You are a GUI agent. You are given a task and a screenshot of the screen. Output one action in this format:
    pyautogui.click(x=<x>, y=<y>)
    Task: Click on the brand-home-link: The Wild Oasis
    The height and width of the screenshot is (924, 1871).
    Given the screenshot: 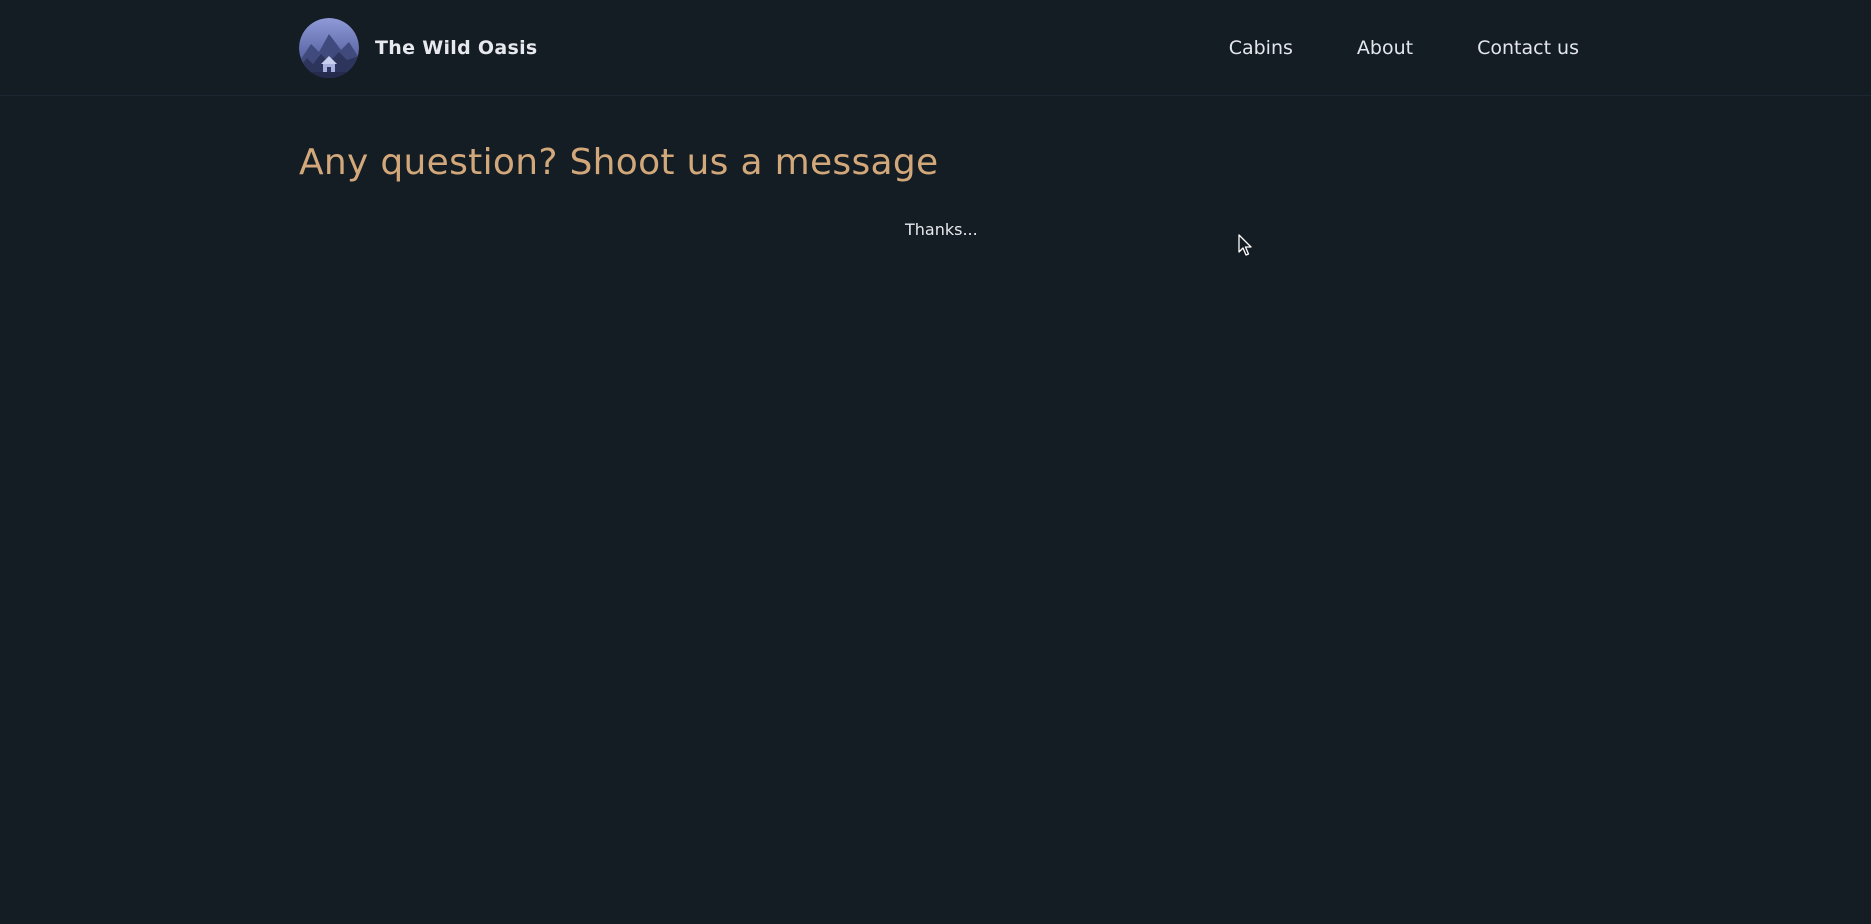 What is the action you would take?
    pyautogui.click(x=418, y=48)
    